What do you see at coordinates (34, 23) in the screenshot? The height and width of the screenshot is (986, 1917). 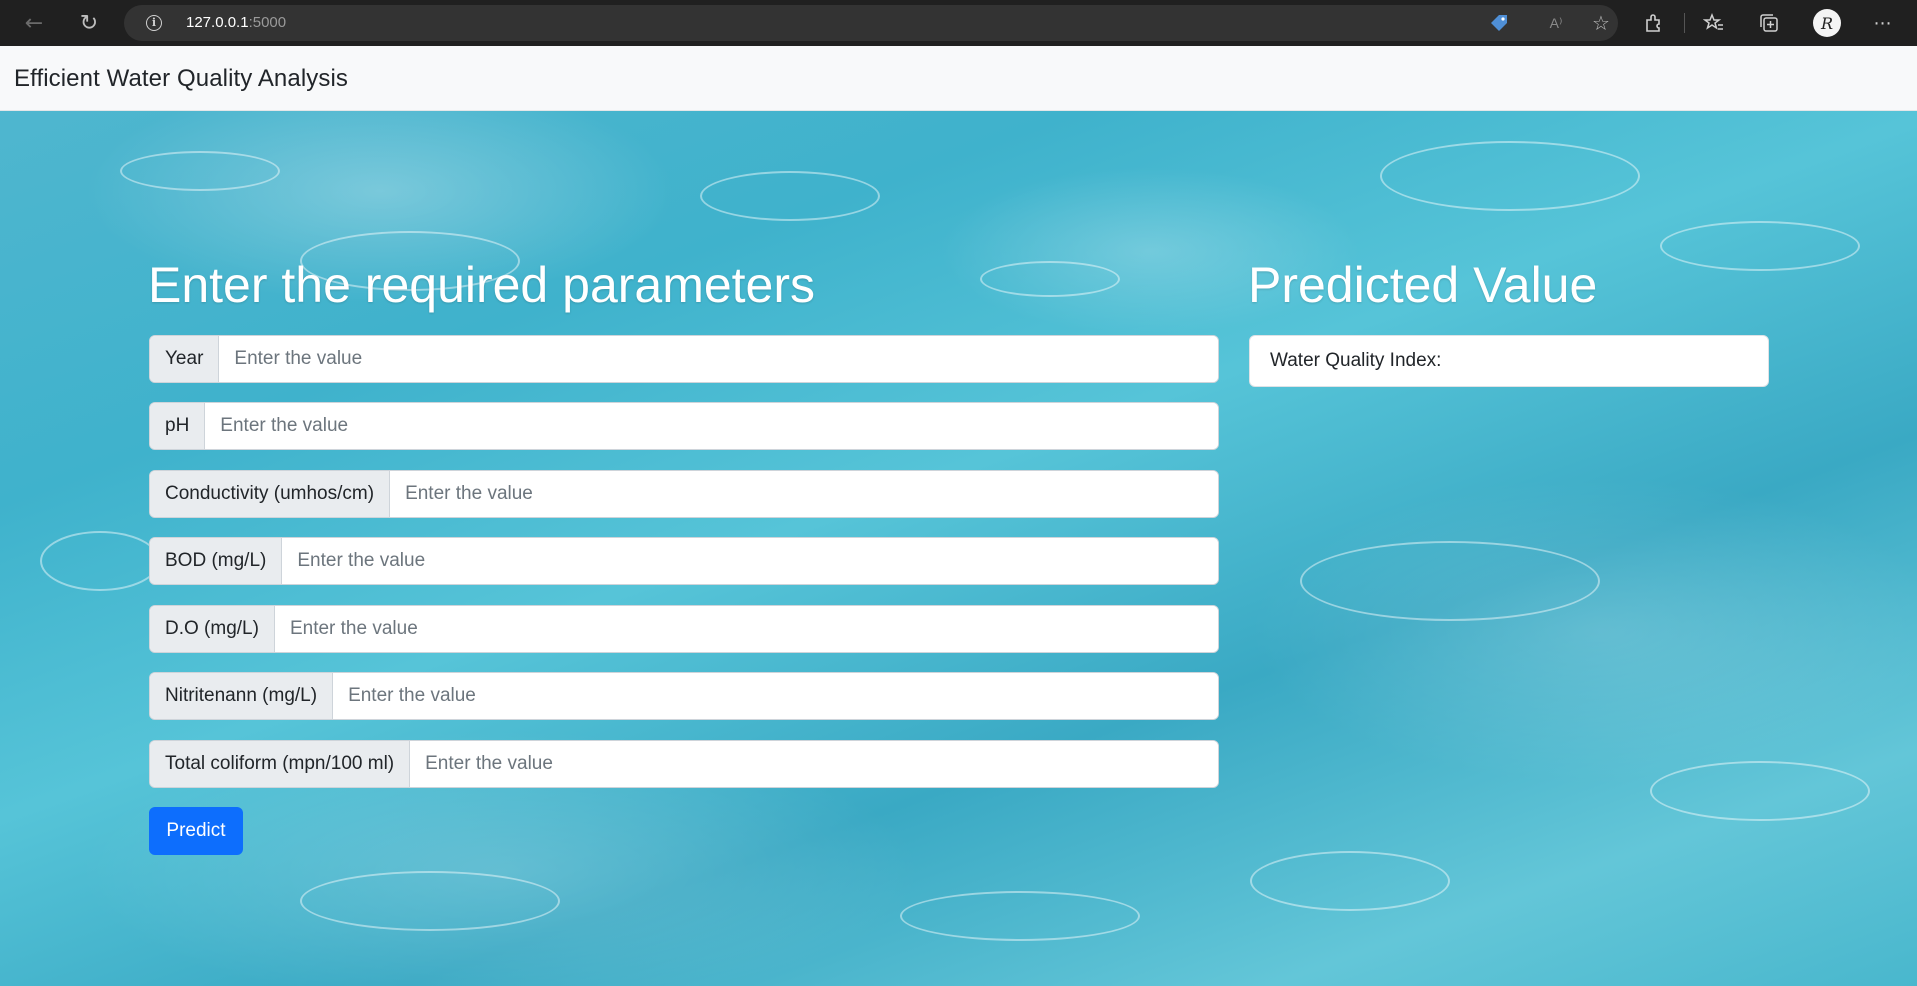 I see `back-arrow-icon: ←` at bounding box center [34, 23].